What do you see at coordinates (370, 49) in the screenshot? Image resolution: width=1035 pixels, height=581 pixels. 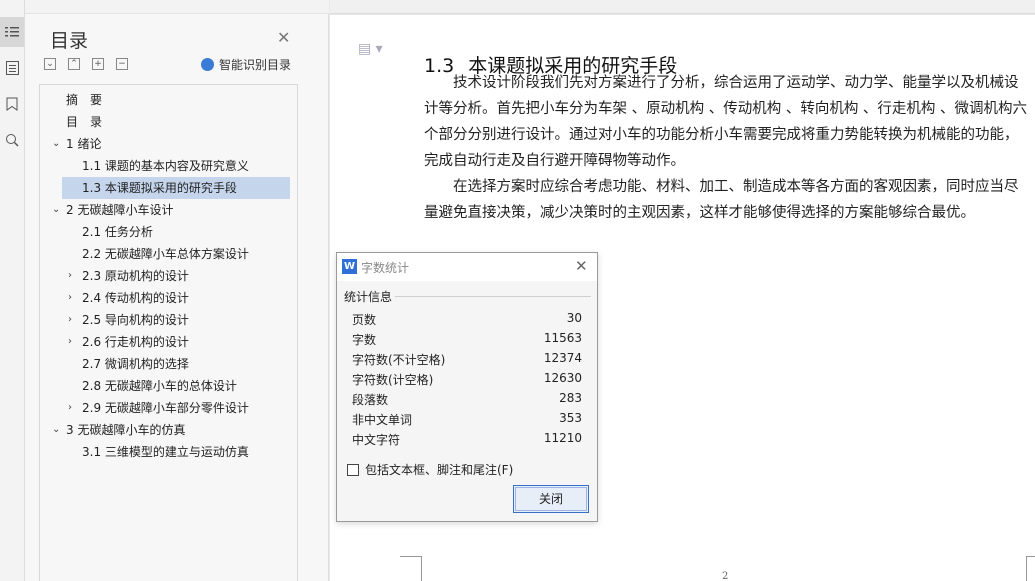 I see `document-icon: ▤ ▾` at bounding box center [370, 49].